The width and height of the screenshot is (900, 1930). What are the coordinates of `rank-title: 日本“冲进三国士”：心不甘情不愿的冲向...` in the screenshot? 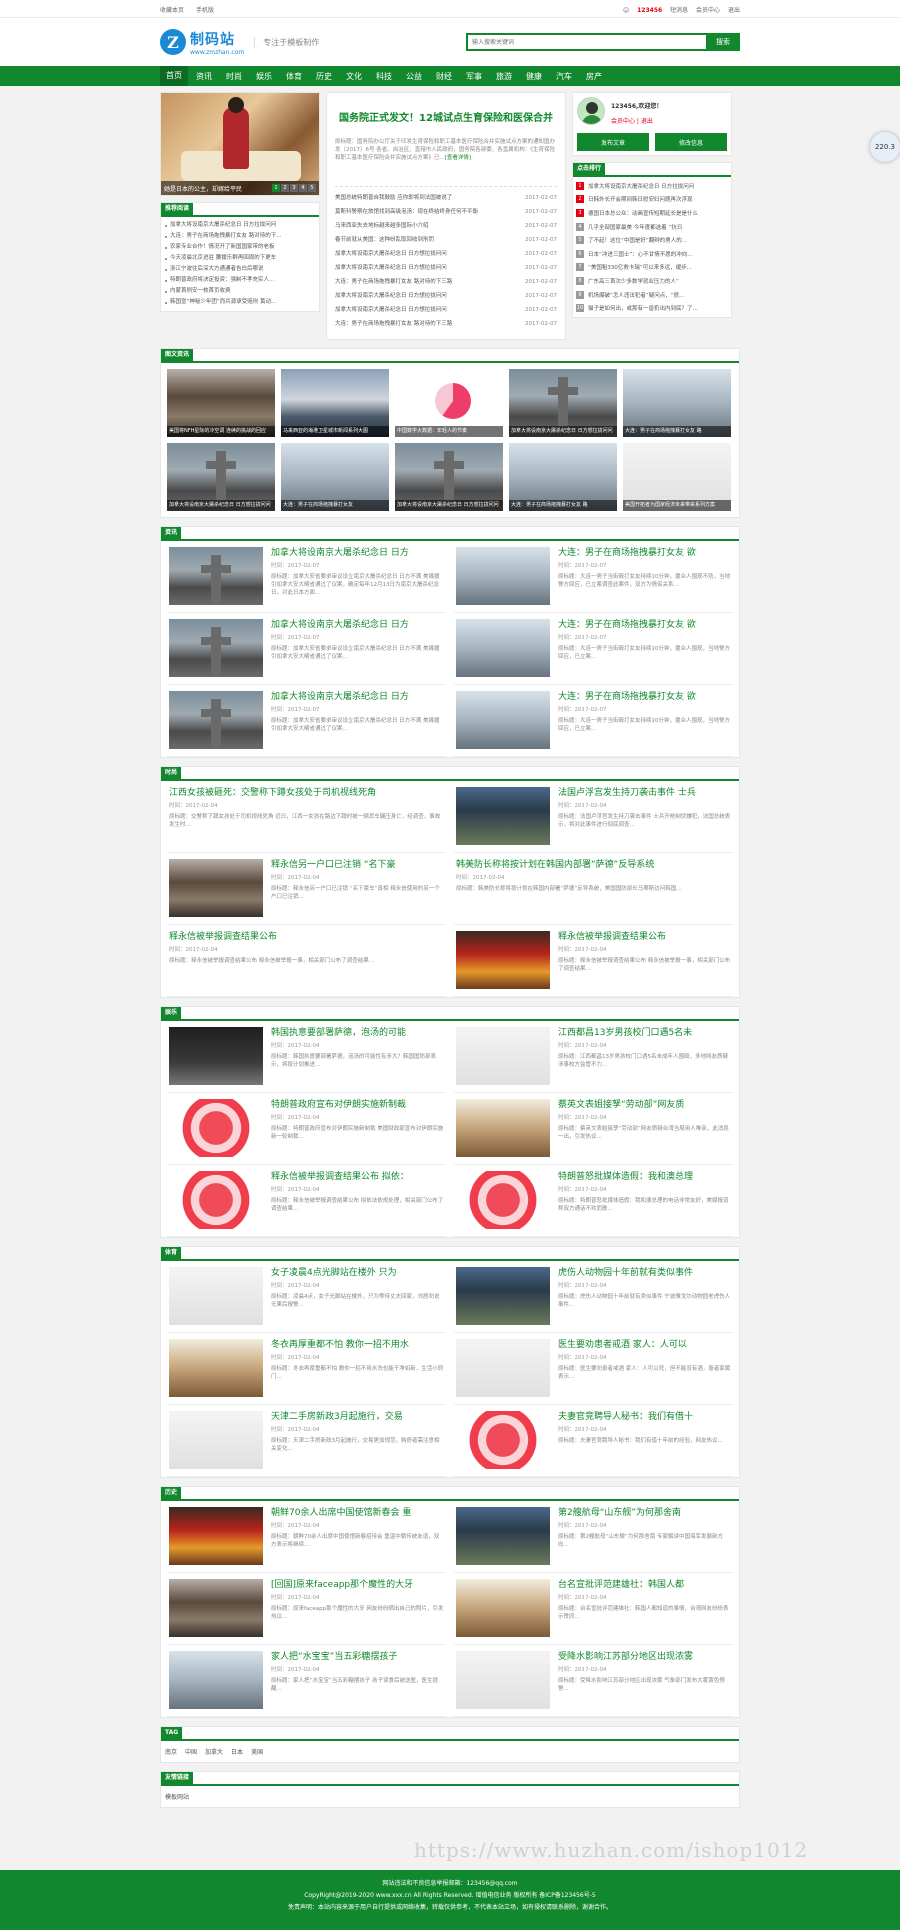 It's located at (640, 254).